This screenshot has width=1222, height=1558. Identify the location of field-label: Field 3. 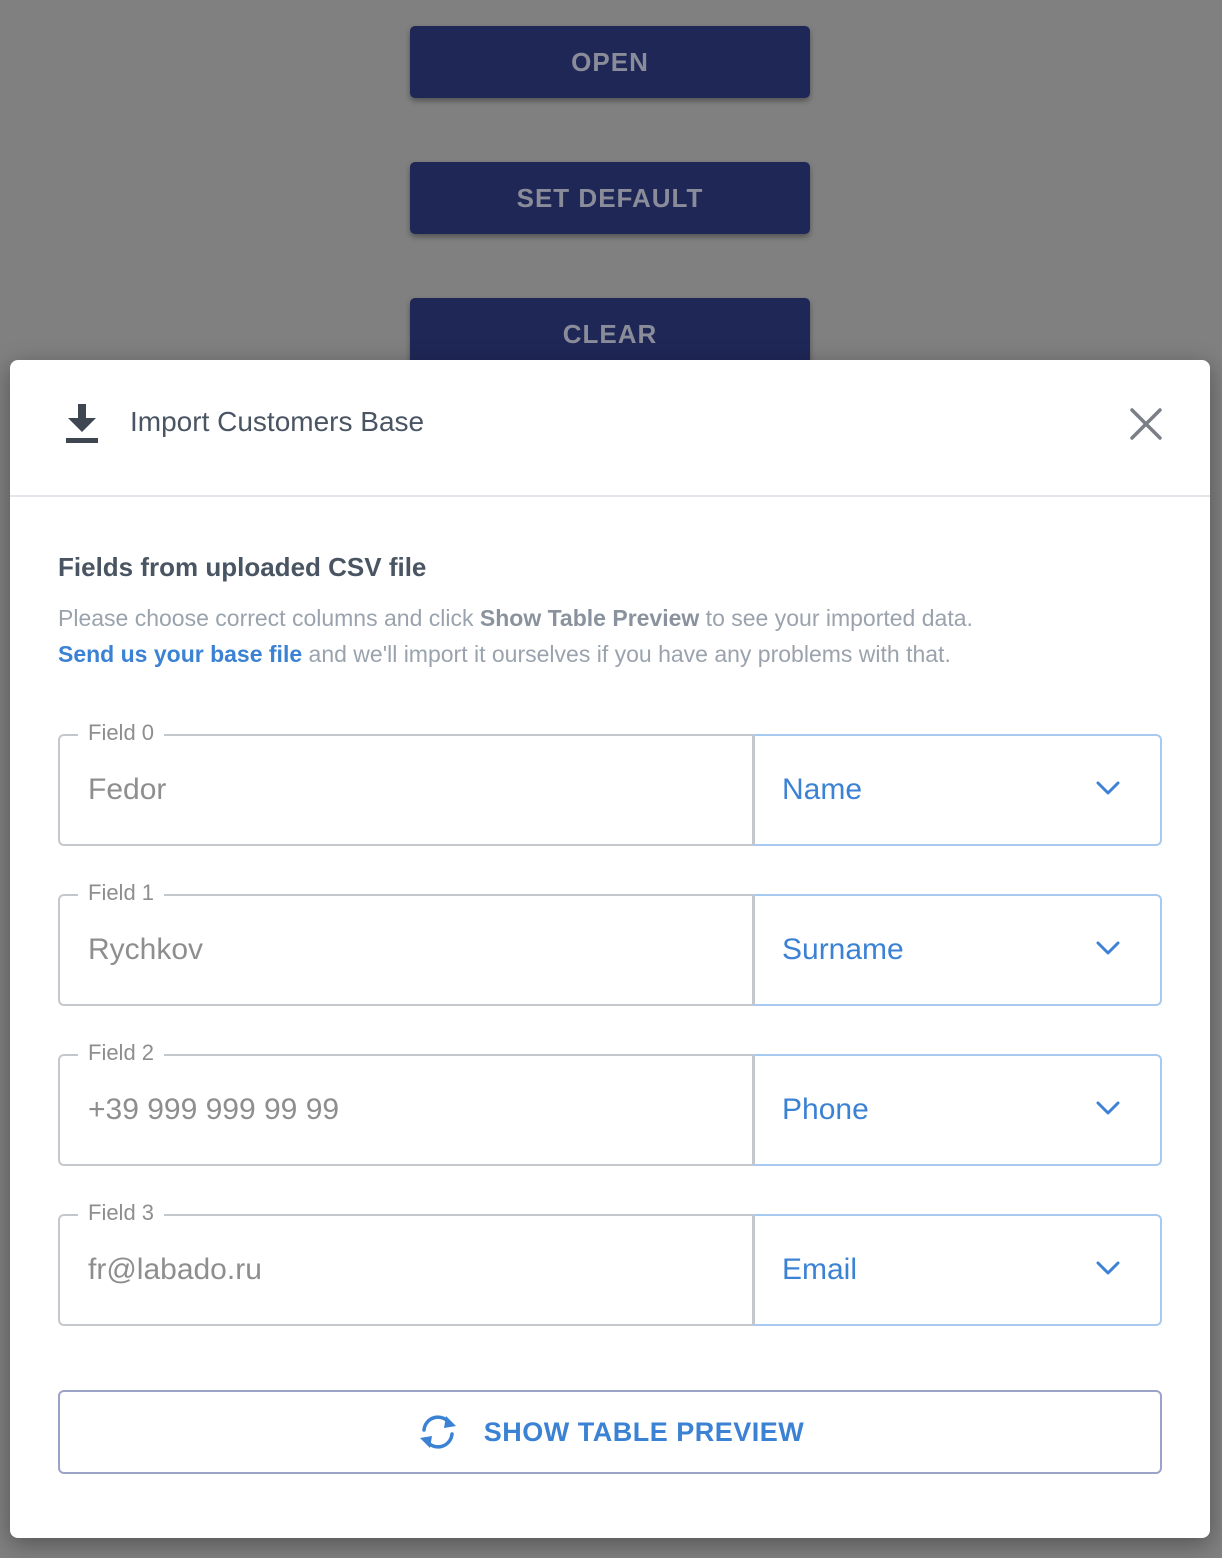
(121, 1213).